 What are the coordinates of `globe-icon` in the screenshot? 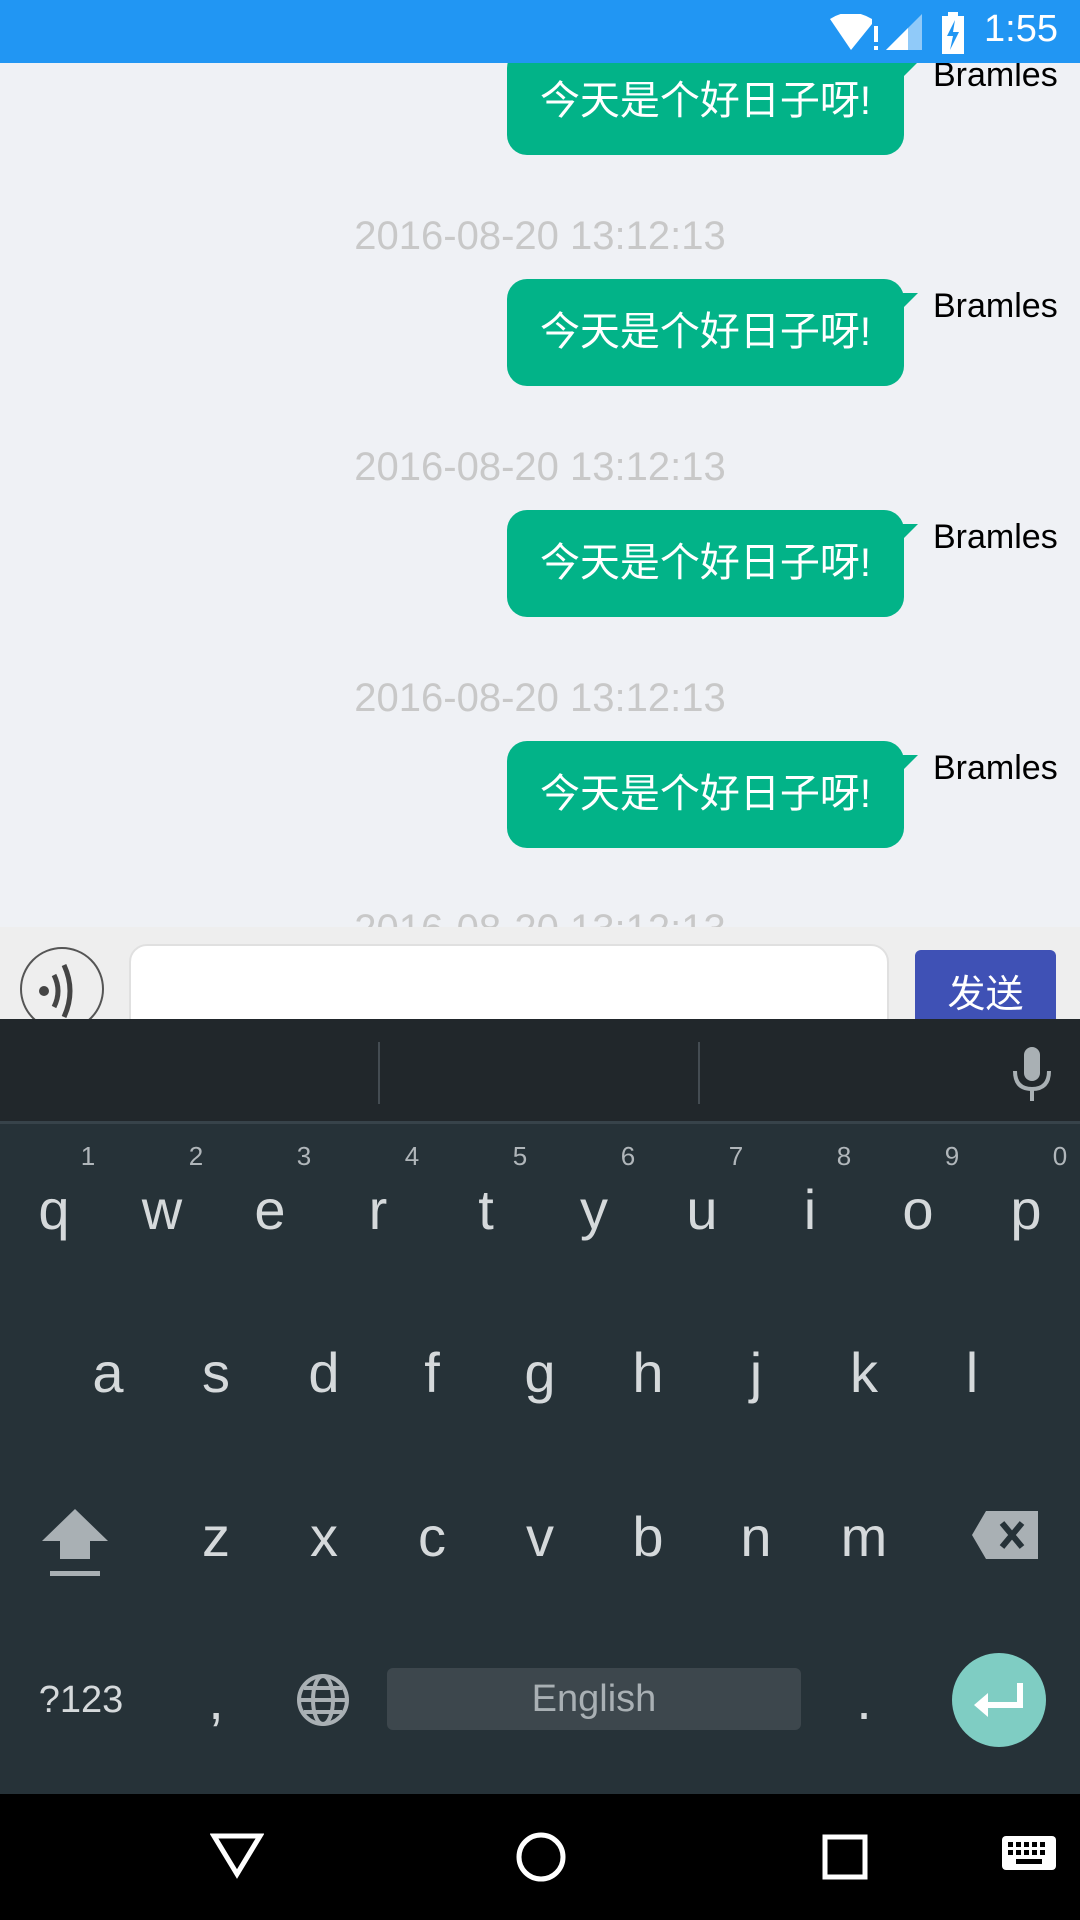 It's located at (323, 1700).